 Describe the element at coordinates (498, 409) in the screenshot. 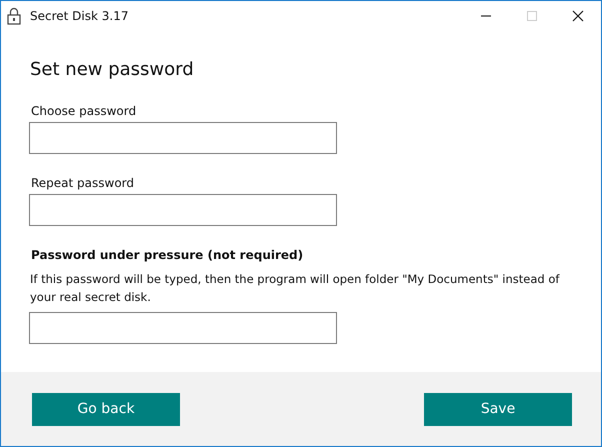

I see `save-button: Save` at that location.